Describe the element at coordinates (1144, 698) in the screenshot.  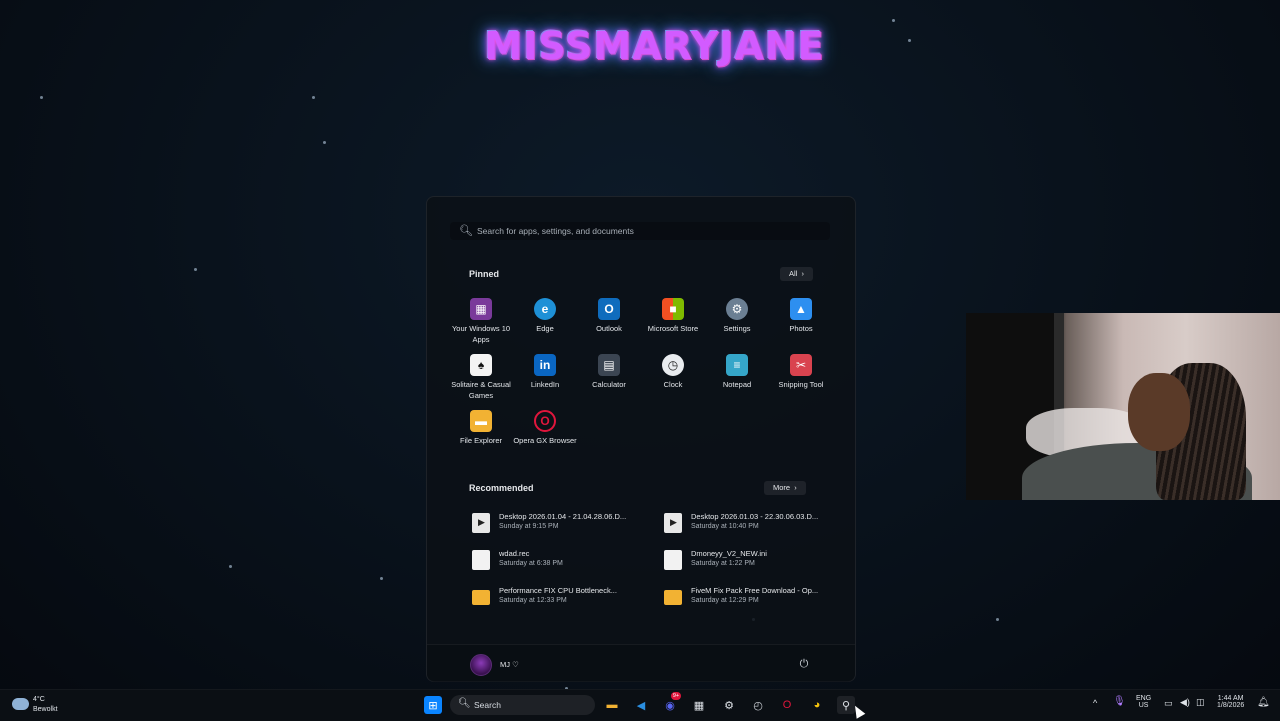
I see `language-line1: ENG` at that location.